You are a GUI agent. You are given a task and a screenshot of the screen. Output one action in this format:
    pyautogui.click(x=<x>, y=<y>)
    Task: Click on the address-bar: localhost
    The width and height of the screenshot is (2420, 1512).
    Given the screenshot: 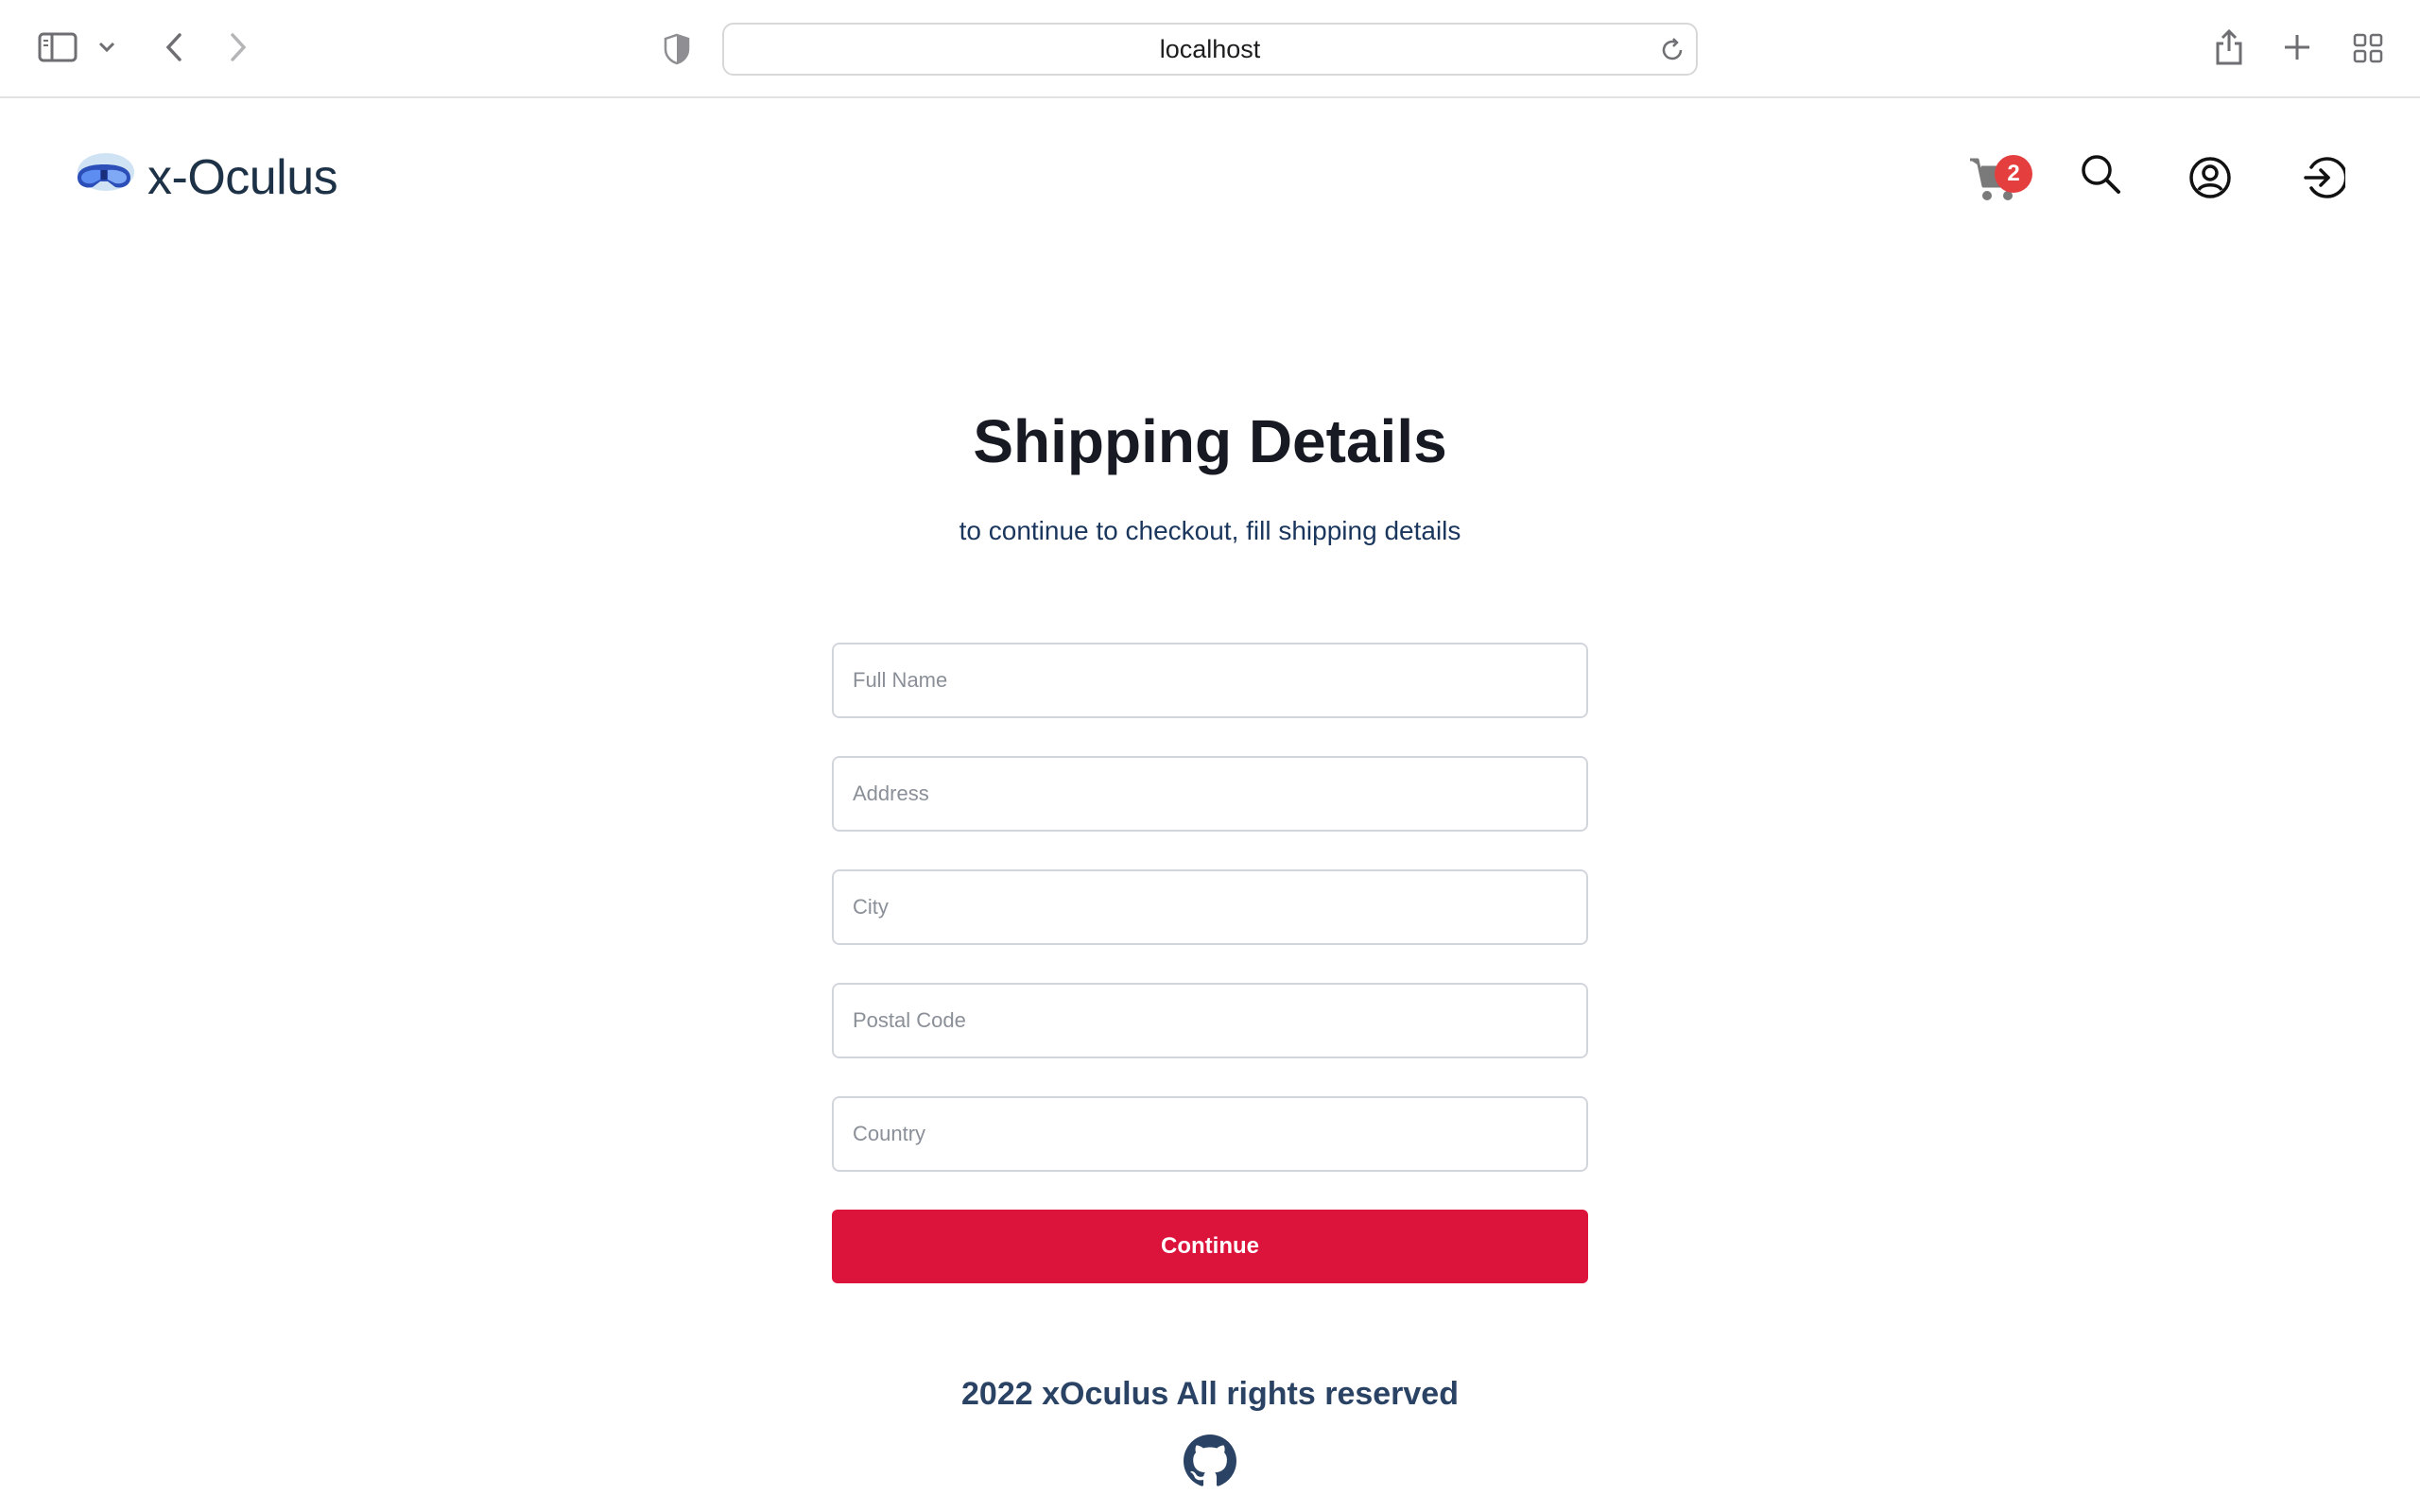 What is the action you would take?
    pyautogui.click(x=1210, y=49)
    